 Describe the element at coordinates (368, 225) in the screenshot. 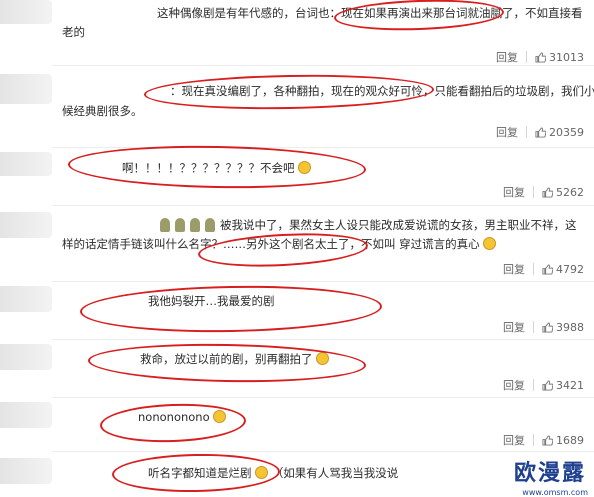

I see `comment-text: 被我说中了，果然女主人设只能改成爱说谎的女孩，男主职业不祥，这` at that location.